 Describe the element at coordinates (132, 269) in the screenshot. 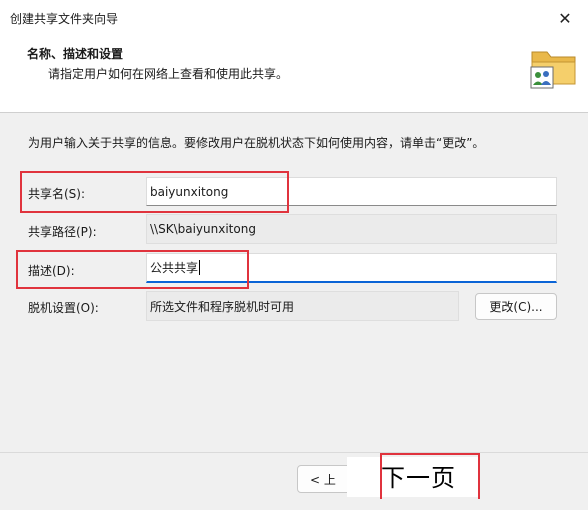

I see `description-highlight` at that location.